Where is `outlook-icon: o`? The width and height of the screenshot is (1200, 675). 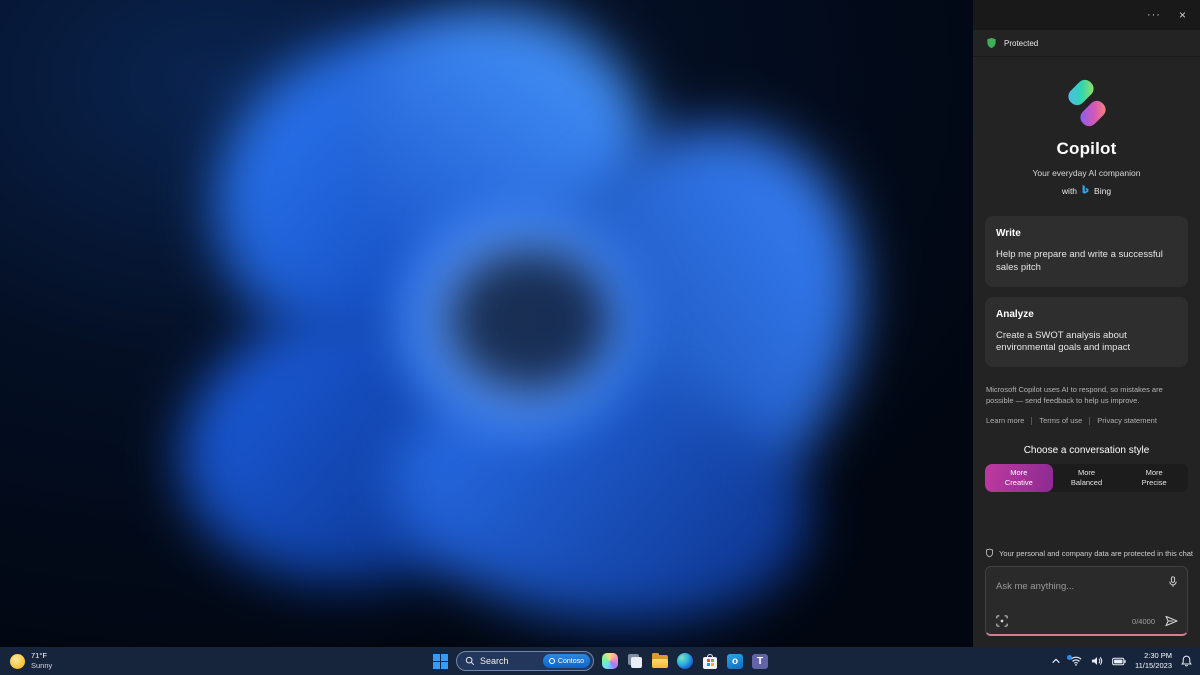
outlook-icon: o is located at coordinates (735, 661).